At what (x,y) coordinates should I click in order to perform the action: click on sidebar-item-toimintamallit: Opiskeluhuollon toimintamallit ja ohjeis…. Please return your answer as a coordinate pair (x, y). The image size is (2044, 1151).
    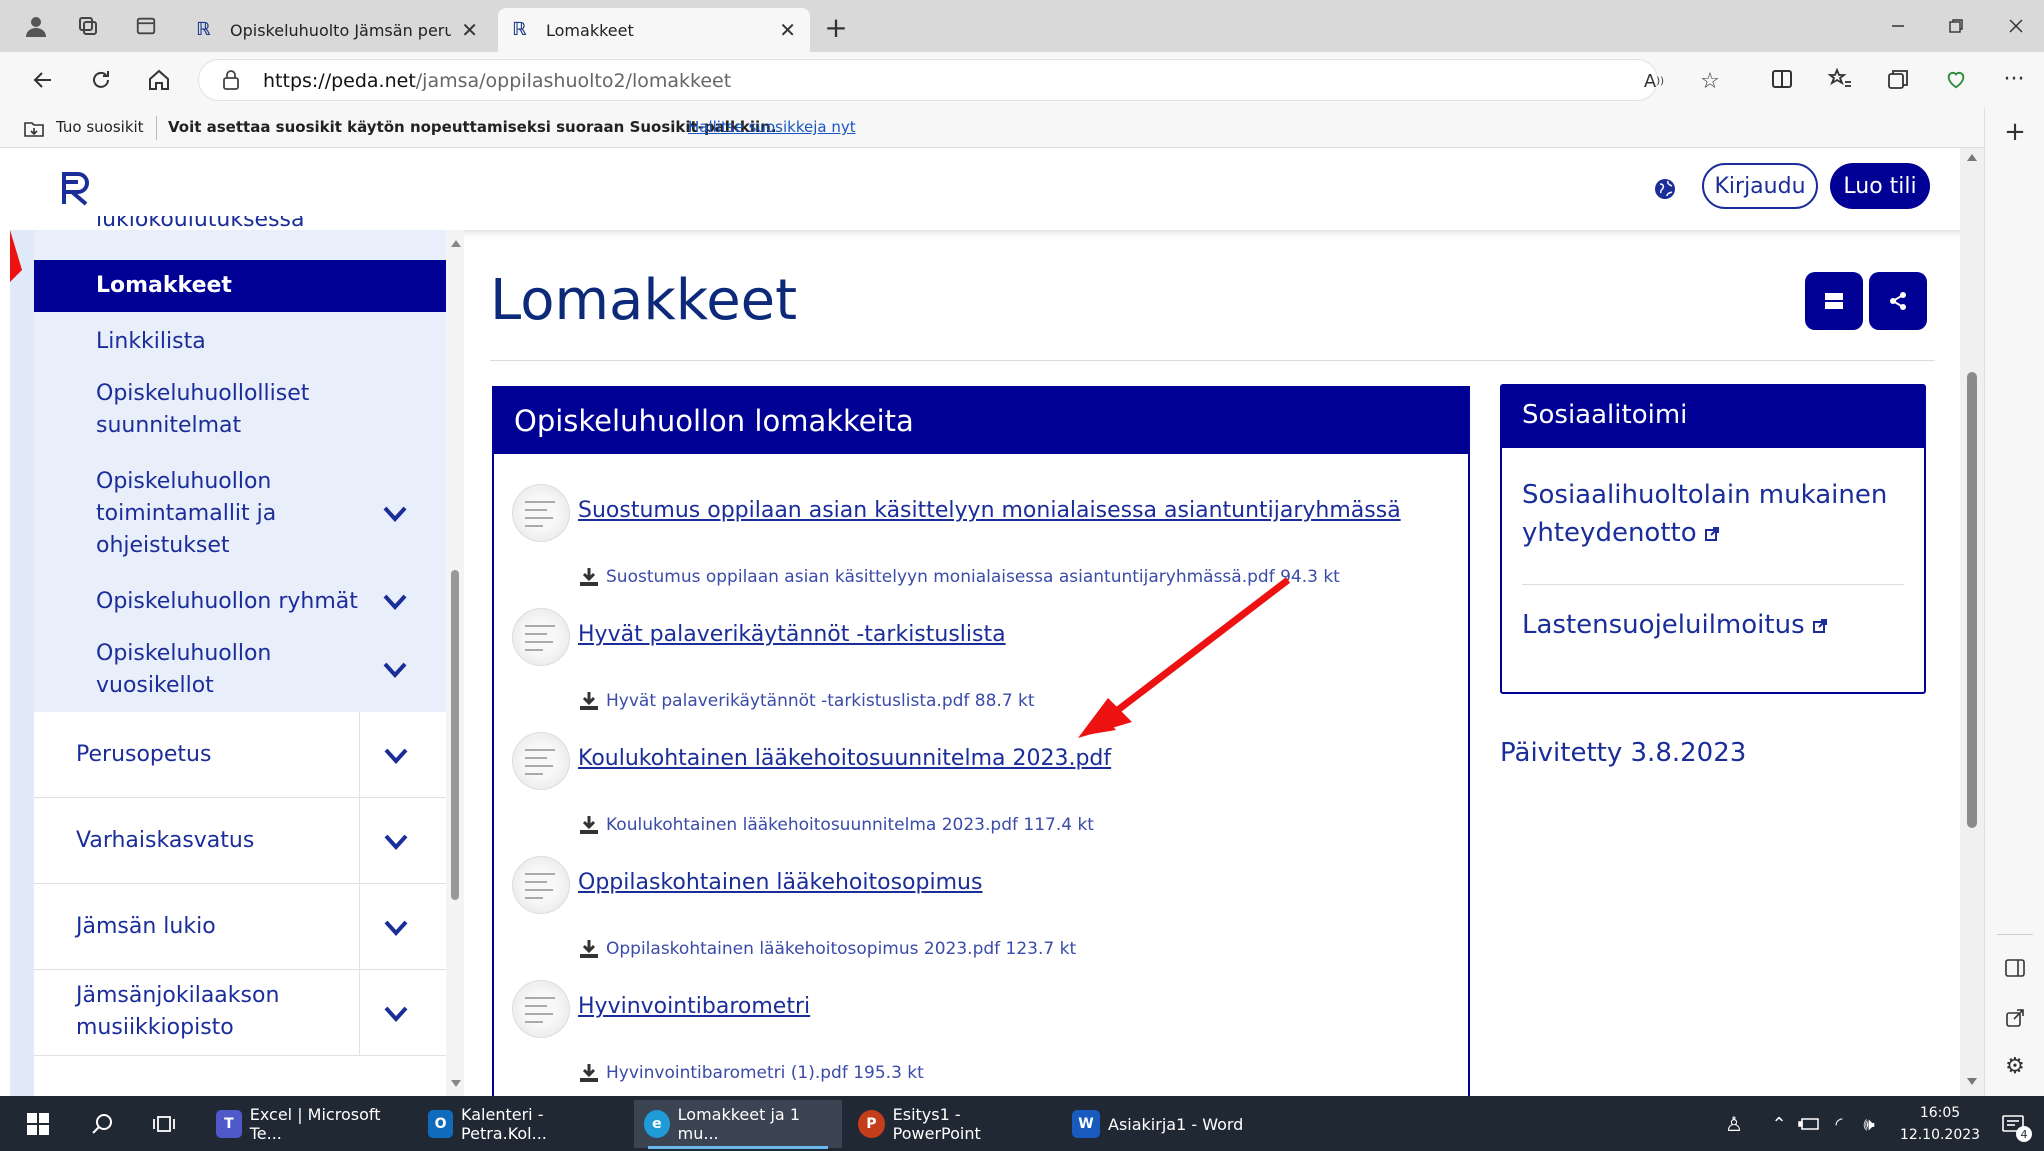
    Looking at the image, I should click on (191, 514).